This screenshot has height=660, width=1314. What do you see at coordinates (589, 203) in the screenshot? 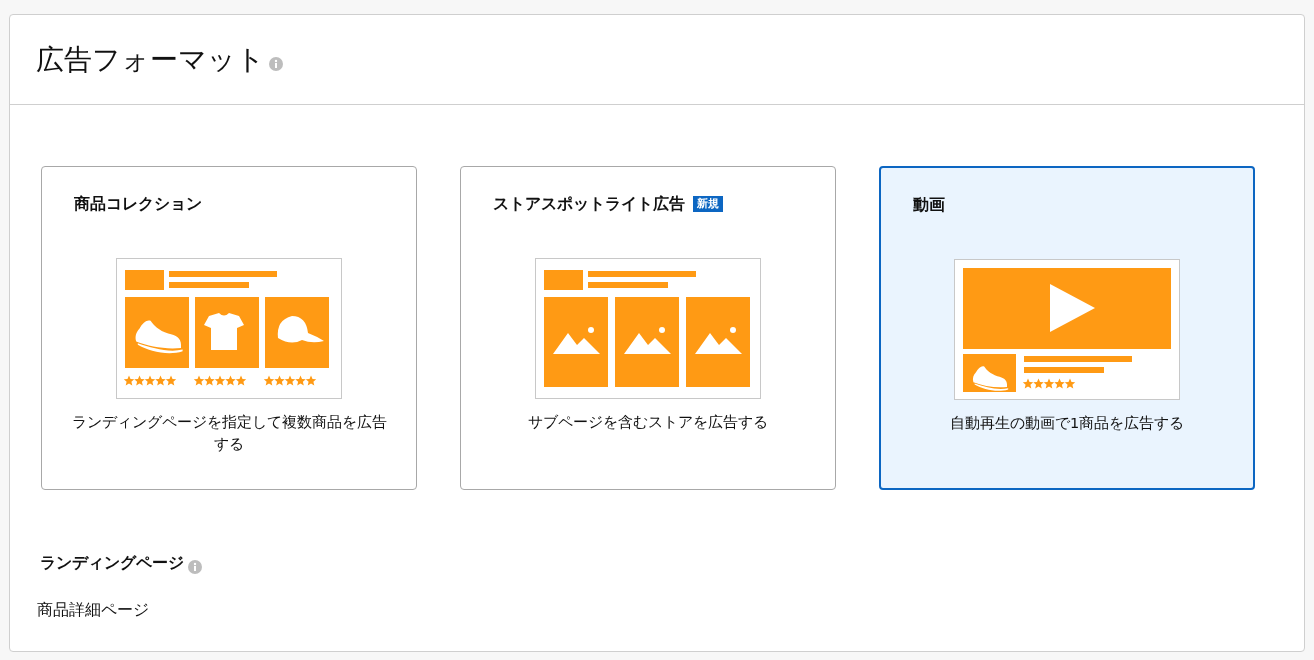
I see `format-title: ストアスポットライト広告` at bounding box center [589, 203].